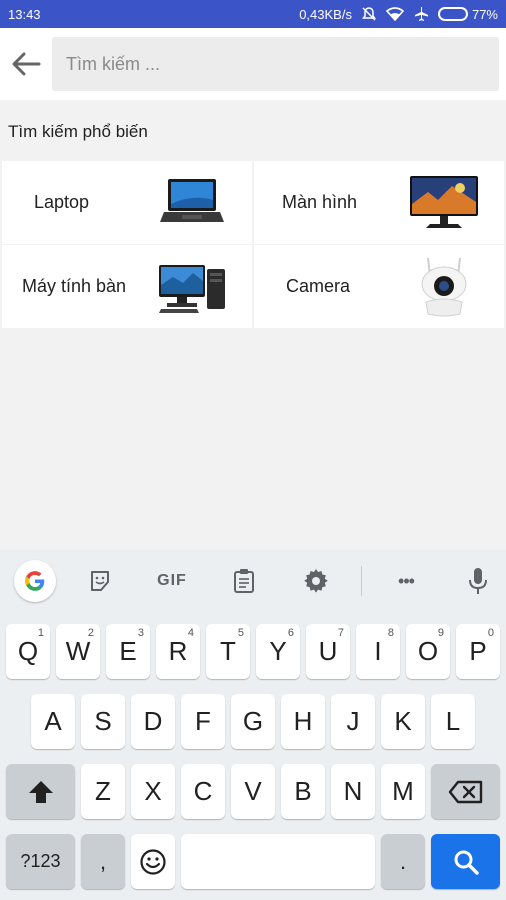  I want to click on status-icons: 0,43KB/s 77%, so click(398, 14).